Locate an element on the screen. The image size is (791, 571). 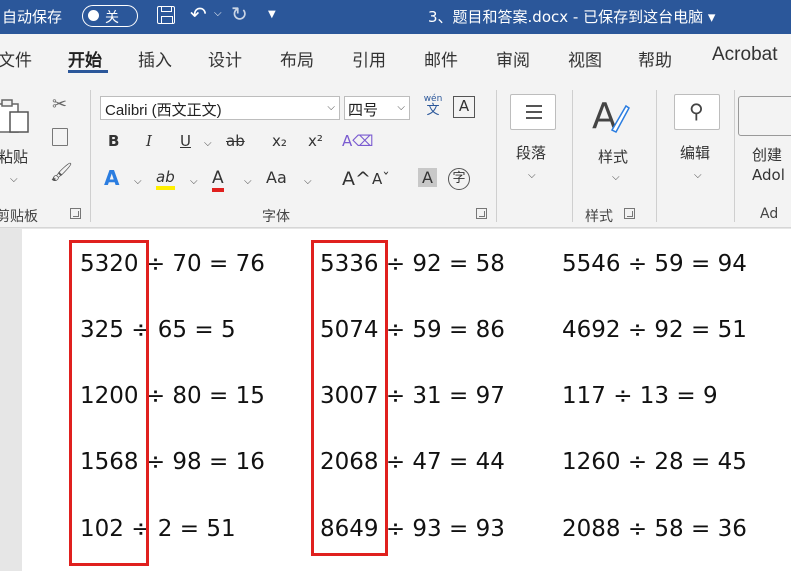
styles-label: 样式 is located at coordinates (613, 156).